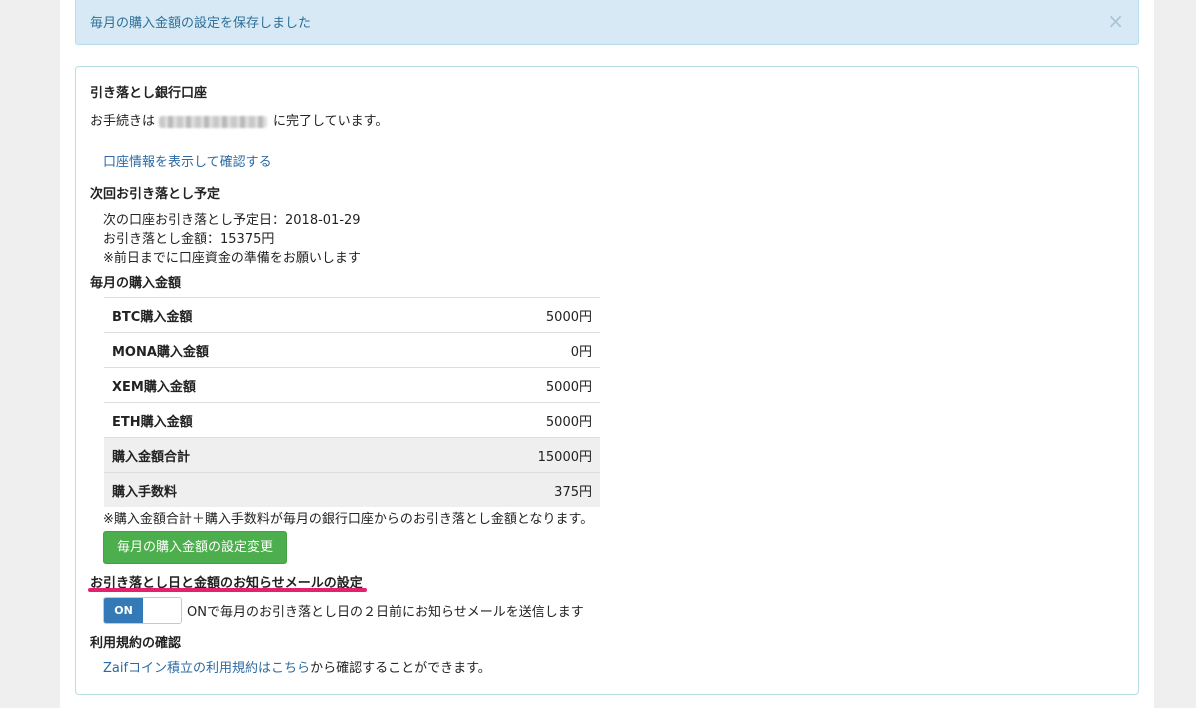  What do you see at coordinates (257, 455) in the screenshot?
I see `row-label: 購入金額合計` at bounding box center [257, 455].